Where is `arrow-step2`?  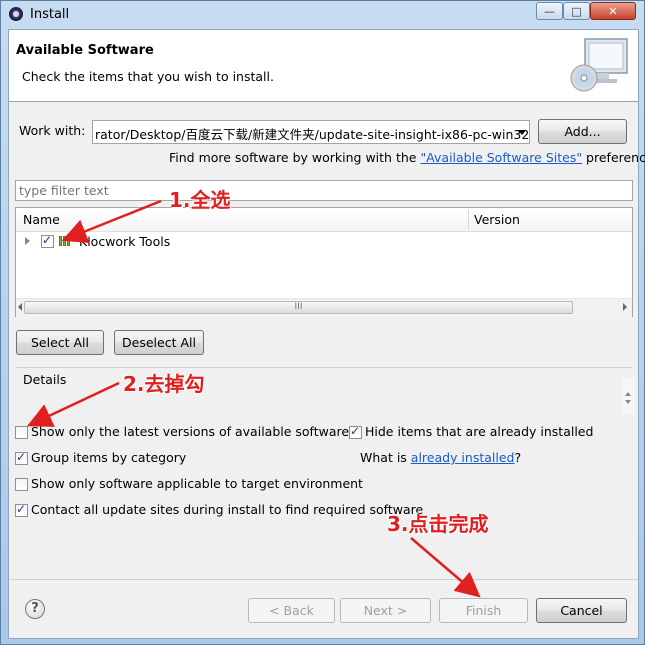 arrow-step2 is located at coordinates (73, 404).